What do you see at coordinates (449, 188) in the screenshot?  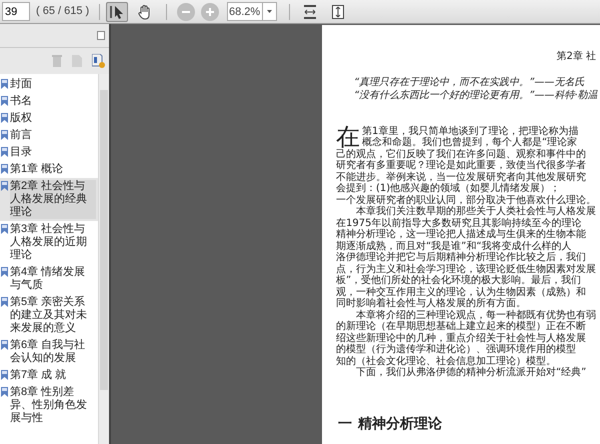 I see `text-line: 会提到：(1)他感兴趣的领域（如婴儿情绪发展）；` at bounding box center [449, 188].